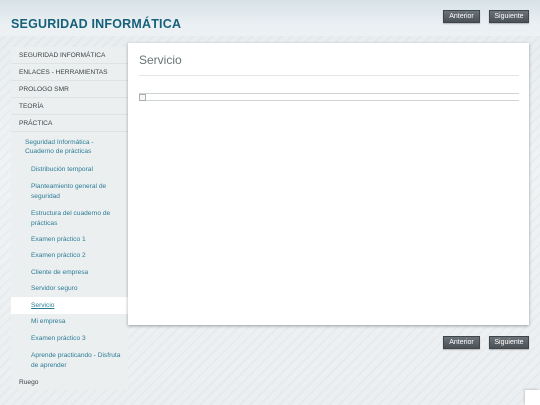  Describe the element at coordinates (69, 72) in the screenshot. I see `sidebar-item-enlaces-herramientas: ENLACES - HERRAMIENTAS` at that location.